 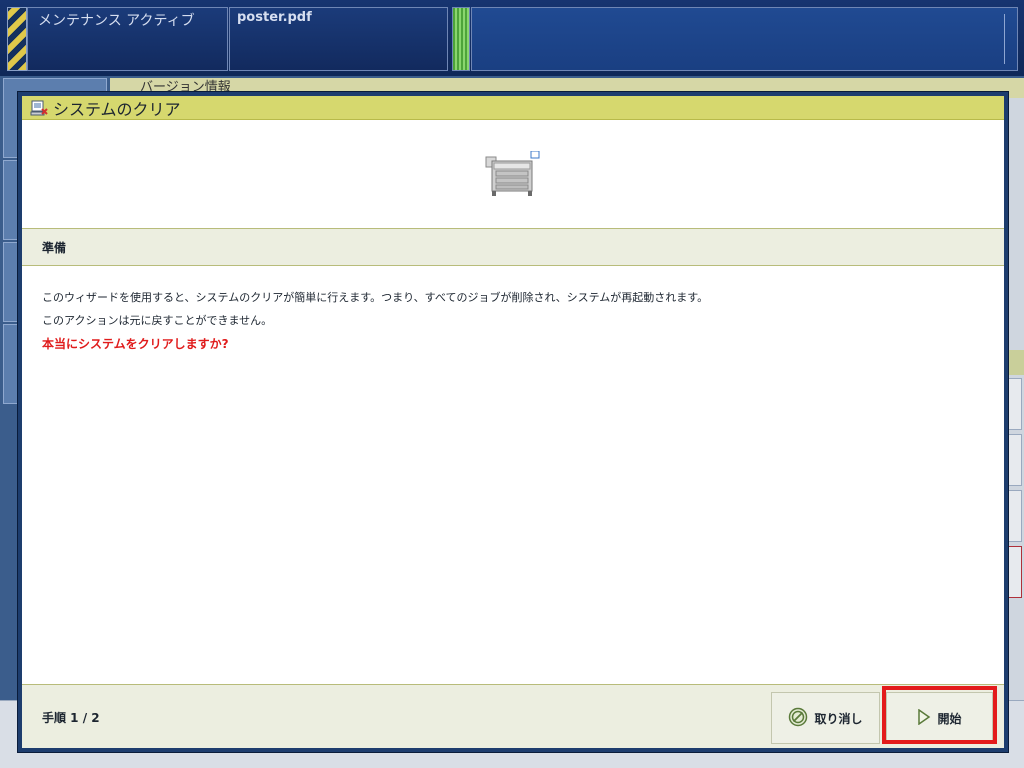 I want to click on dialog-title: システムのクリア, so click(x=117, y=109).